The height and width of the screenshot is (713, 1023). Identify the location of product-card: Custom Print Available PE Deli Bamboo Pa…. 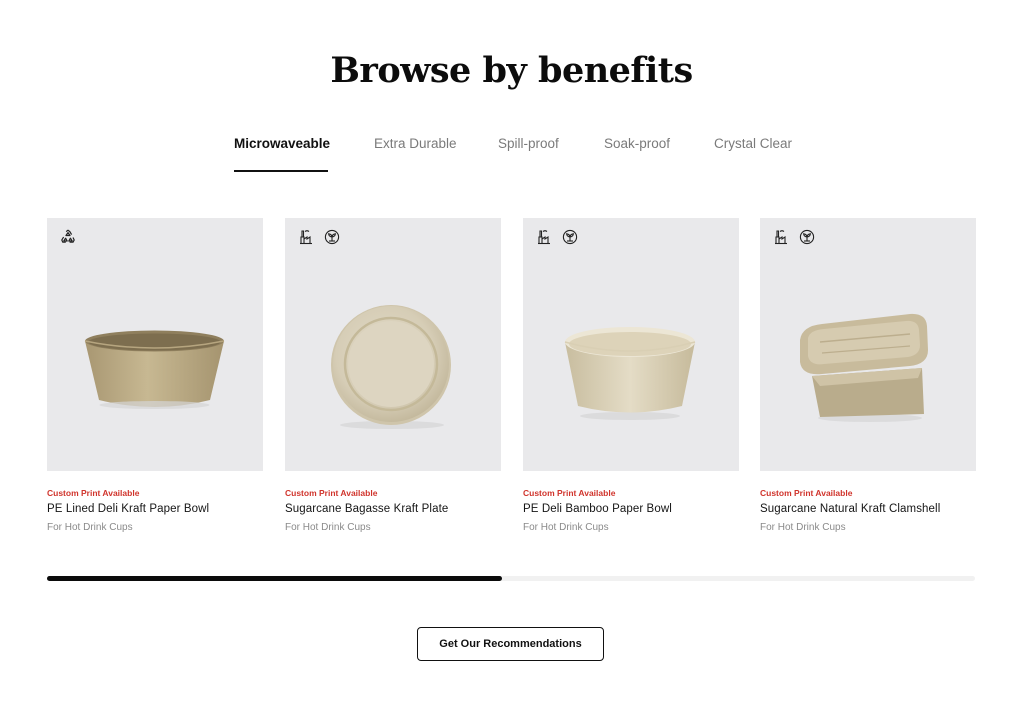
(631, 383).